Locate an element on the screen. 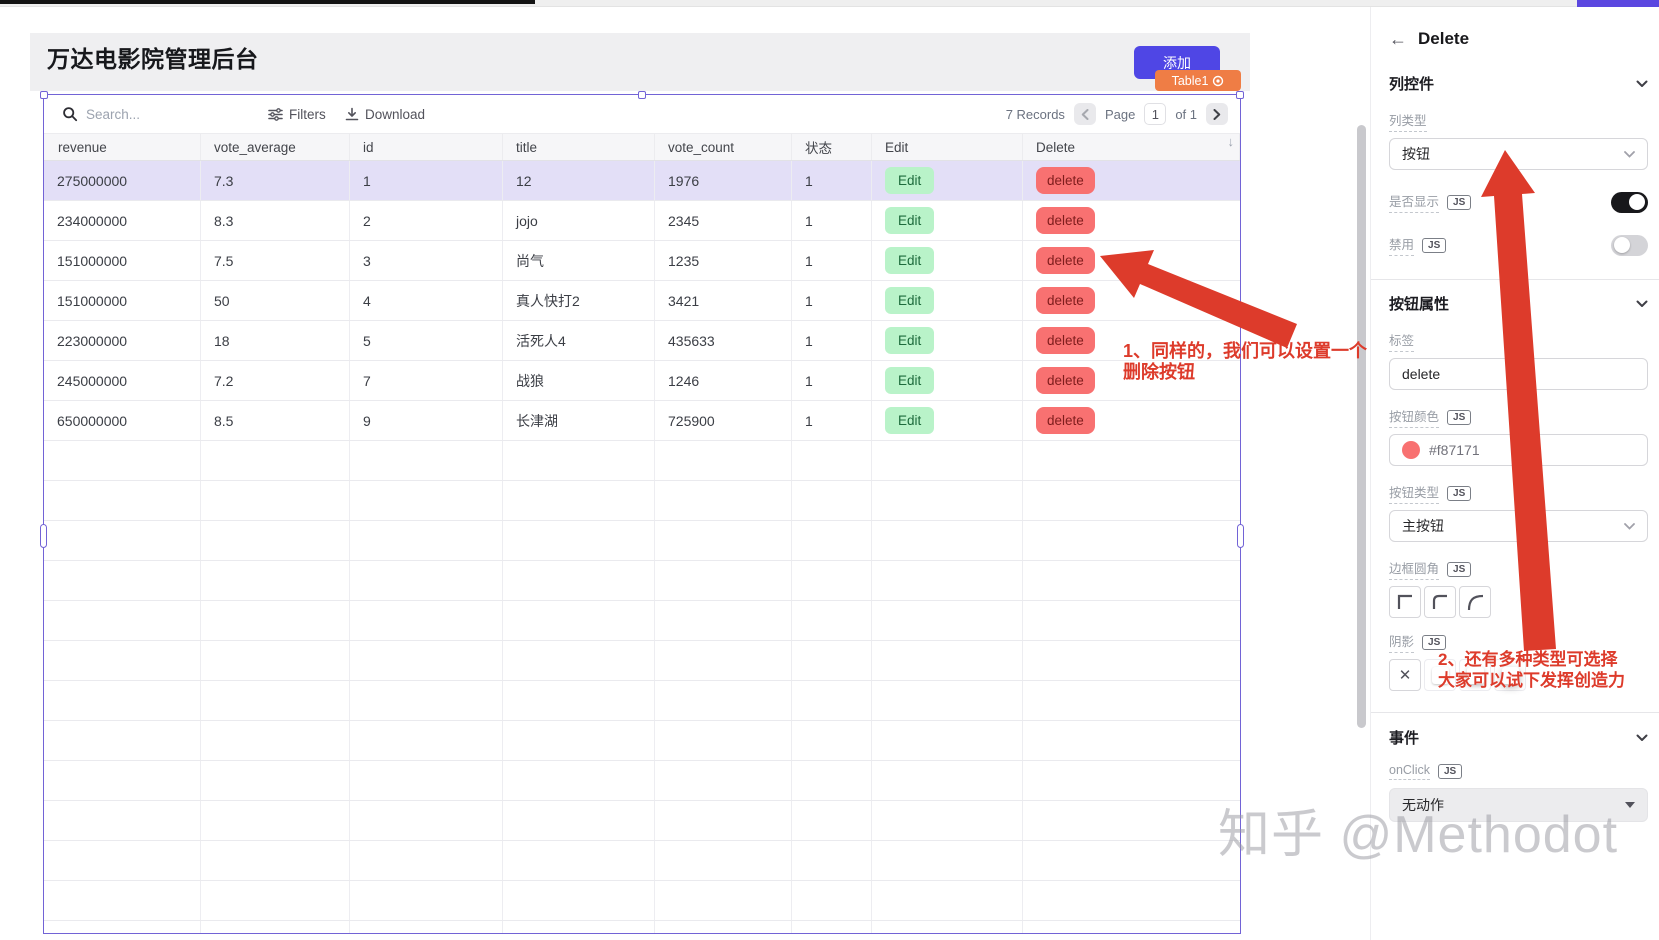  js-badge-disabled: JS is located at coordinates (1434, 245).